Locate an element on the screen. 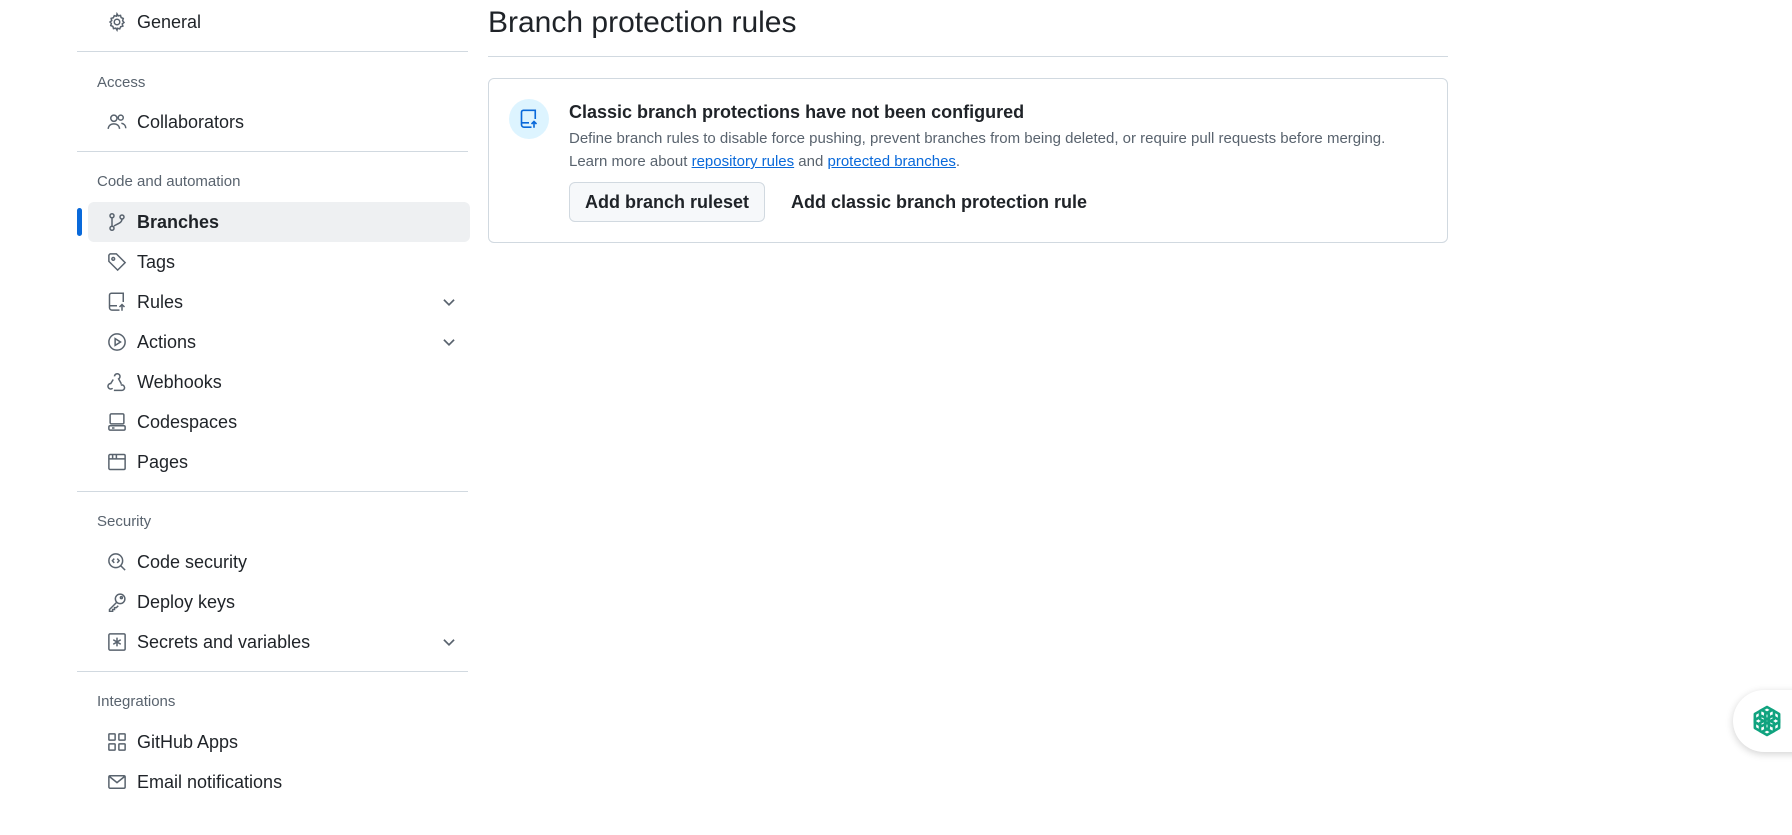 The height and width of the screenshot is (835, 1792). sidebar-item-actions: Actions is located at coordinates (279, 342).